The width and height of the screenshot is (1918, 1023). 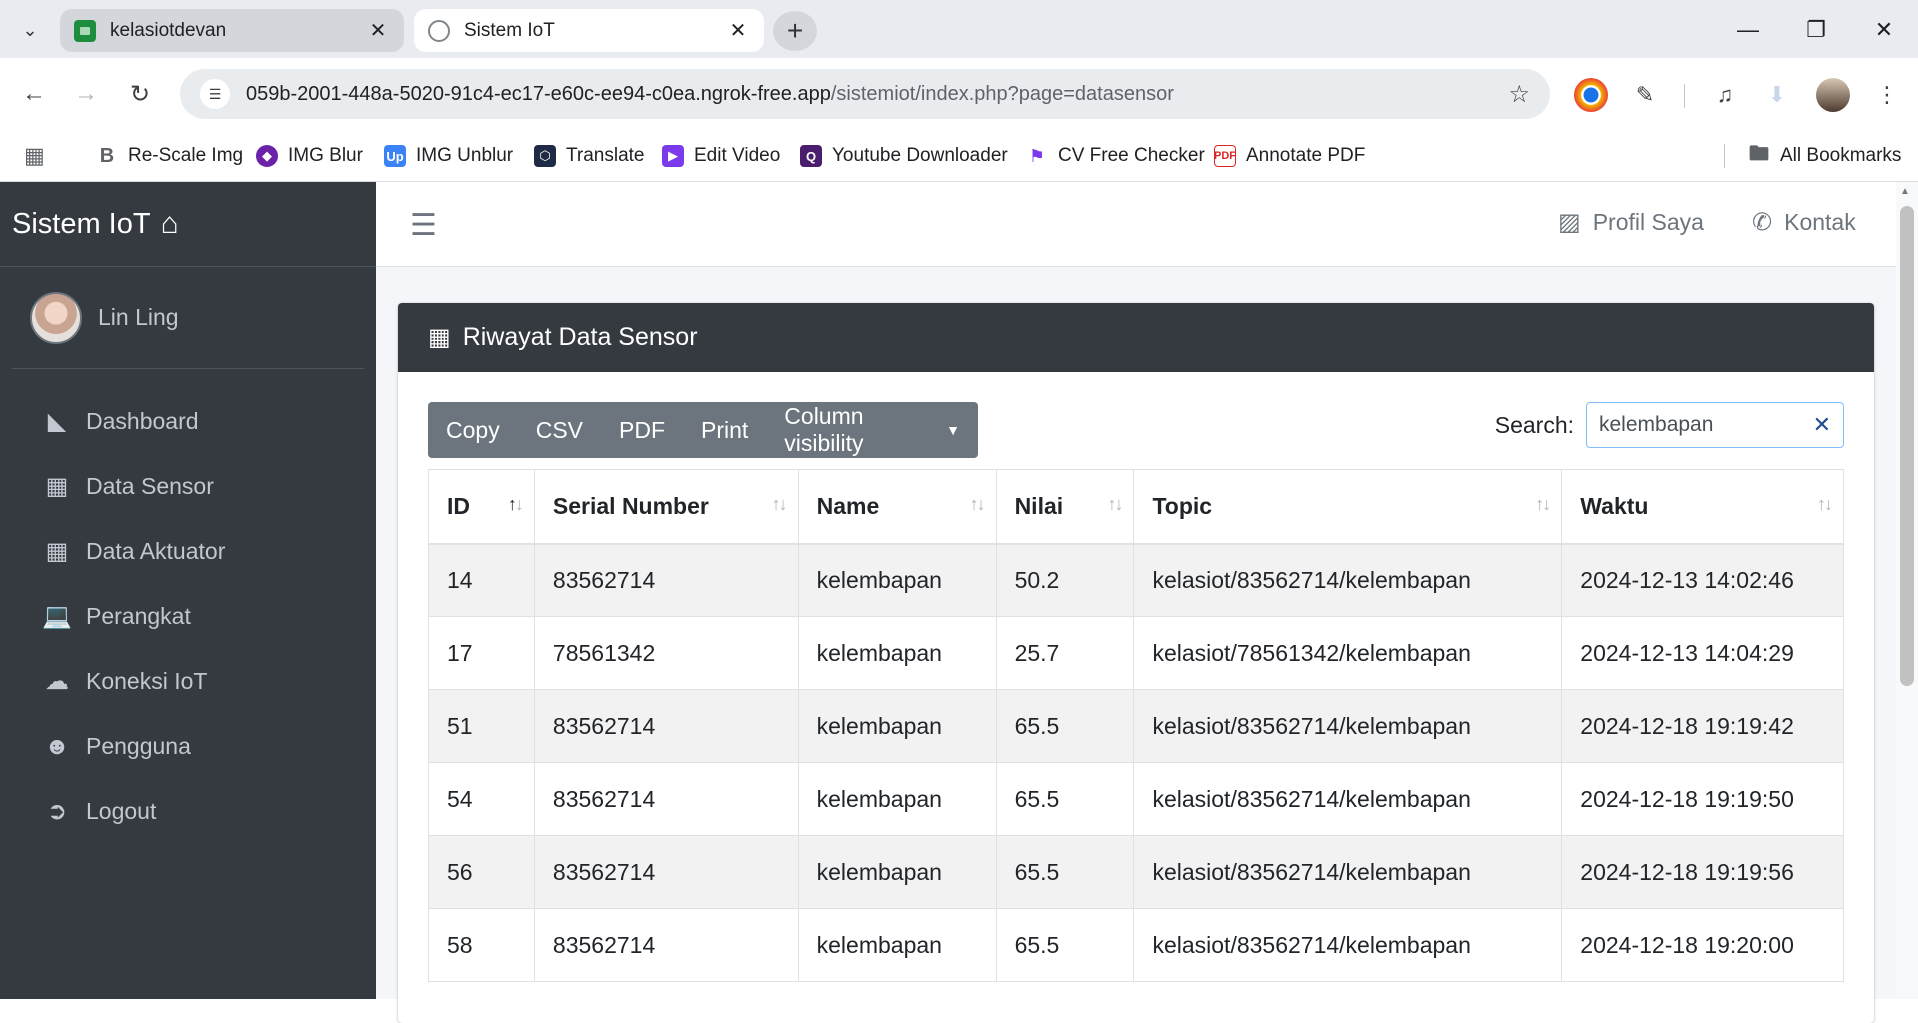 What do you see at coordinates (897, 945) in the screenshot?
I see `cell-name: kelembapan` at bounding box center [897, 945].